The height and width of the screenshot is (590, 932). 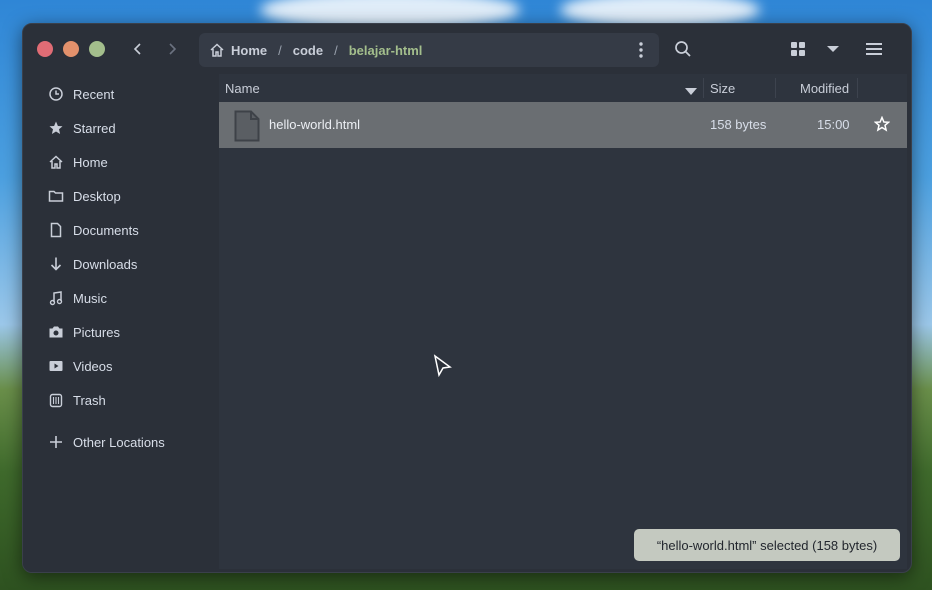 I want to click on forward-button, so click(x=172, y=49).